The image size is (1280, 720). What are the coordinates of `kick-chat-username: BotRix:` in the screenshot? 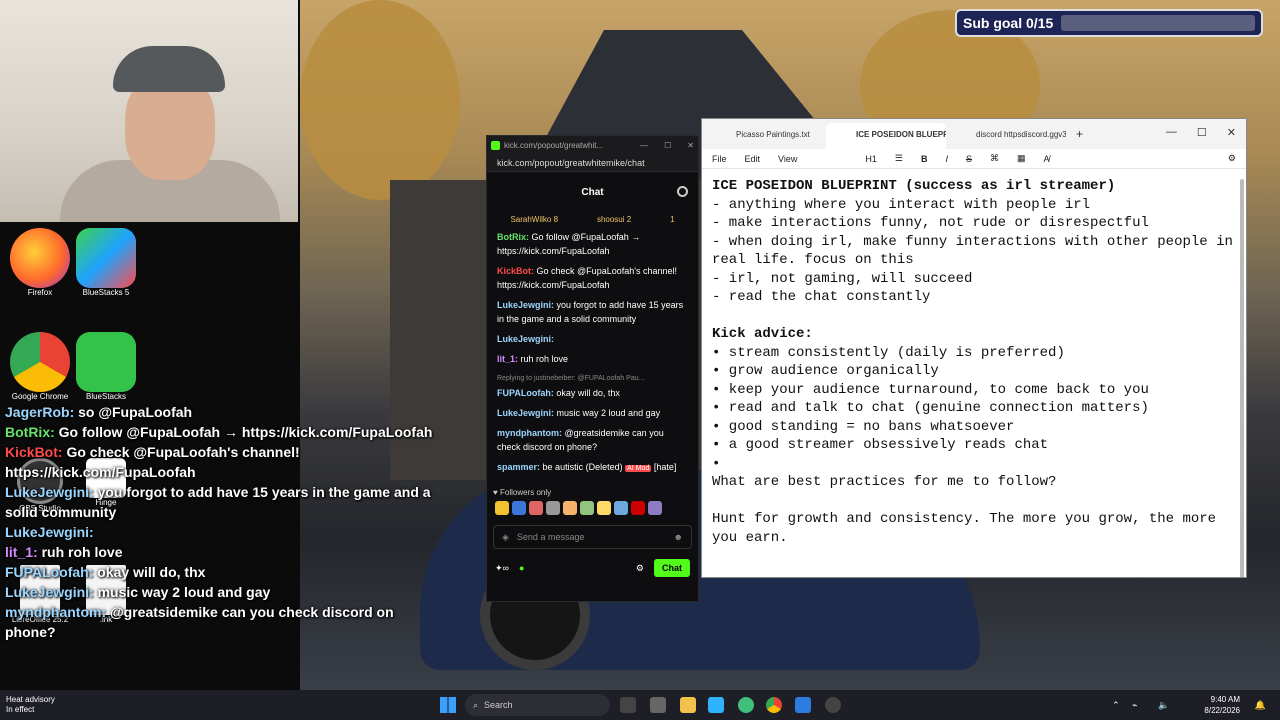 It's located at (513, 237).